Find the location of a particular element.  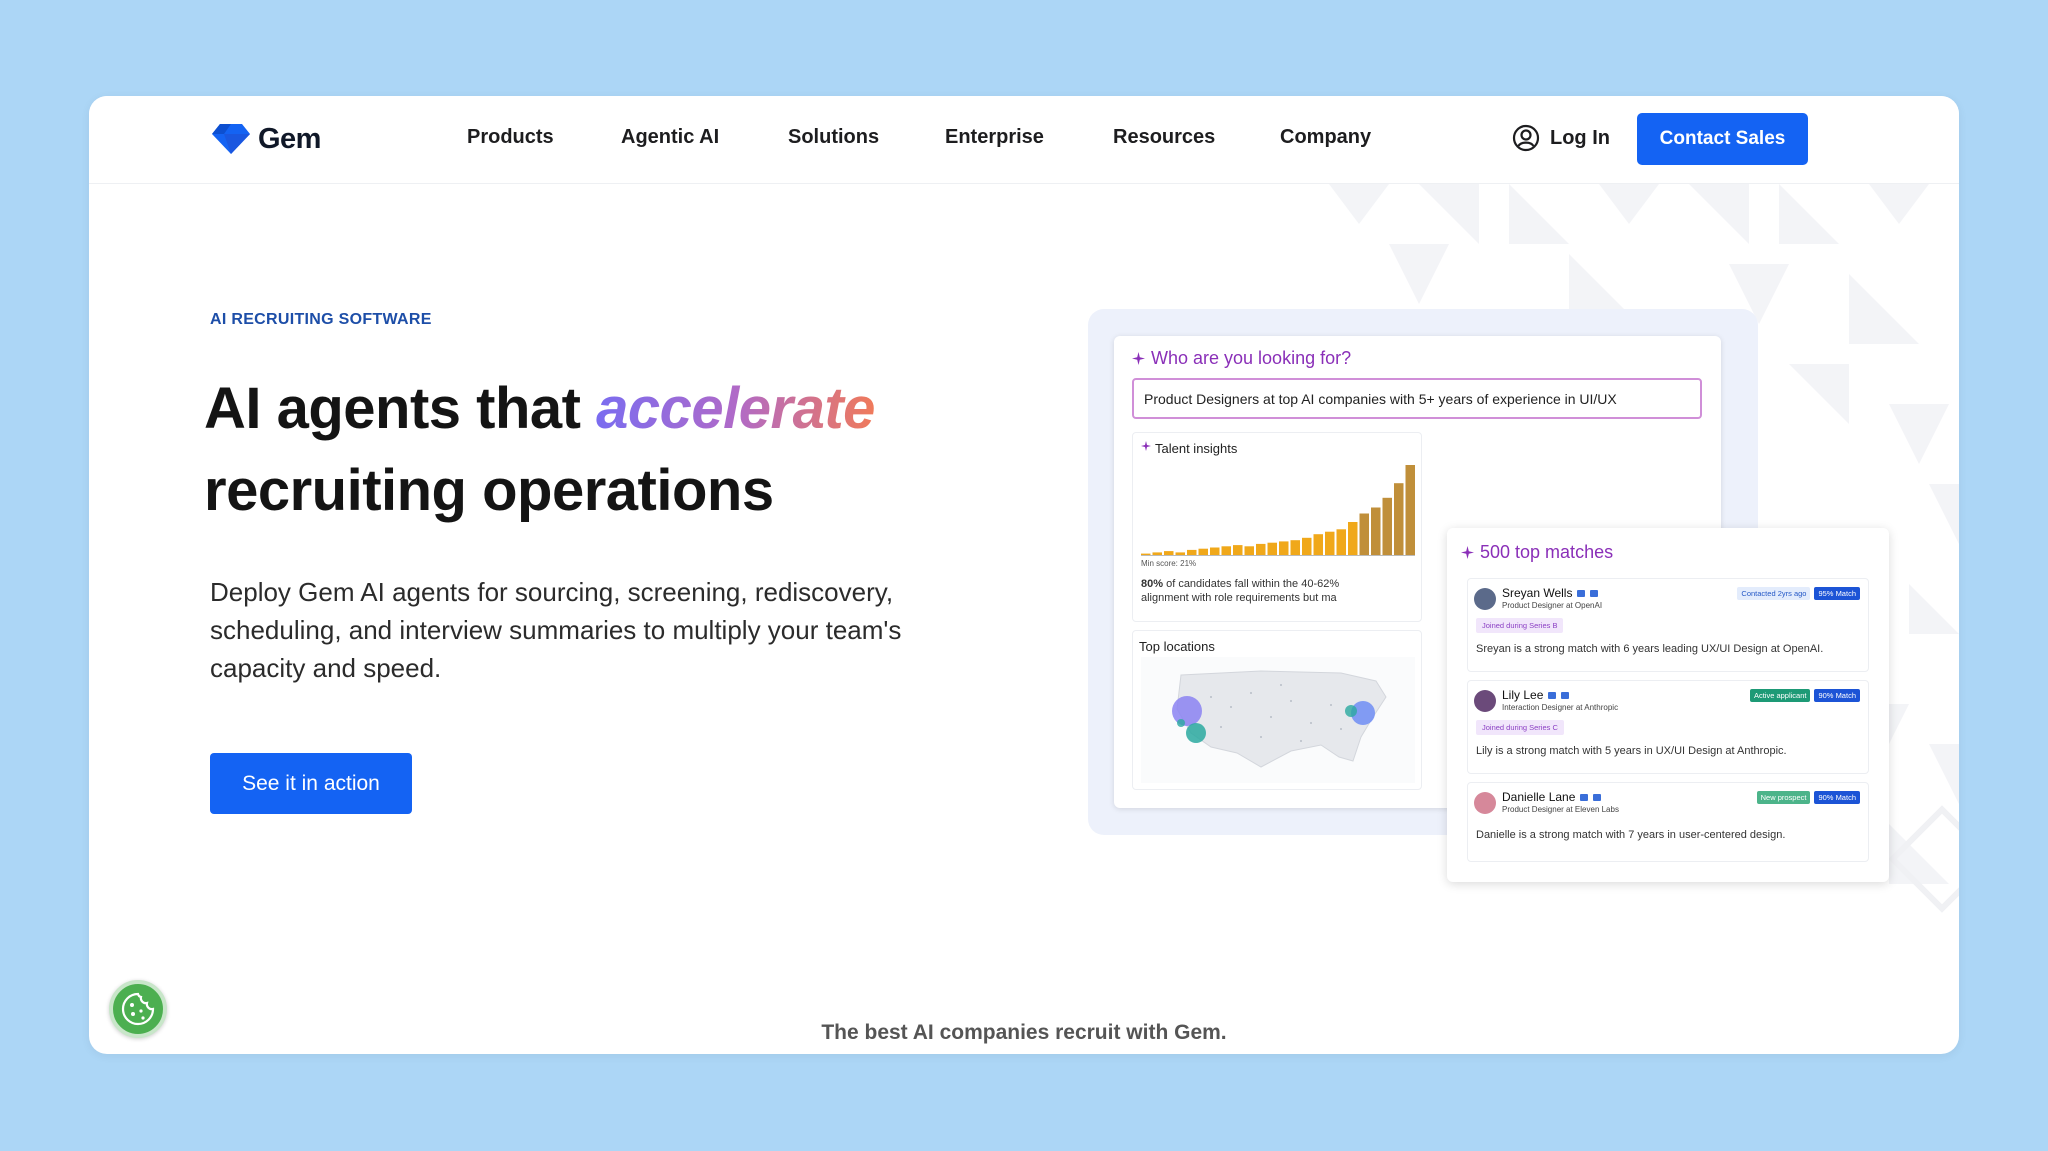

candidate-name: Sreyan Wells is located at coordinates (1550, 593).